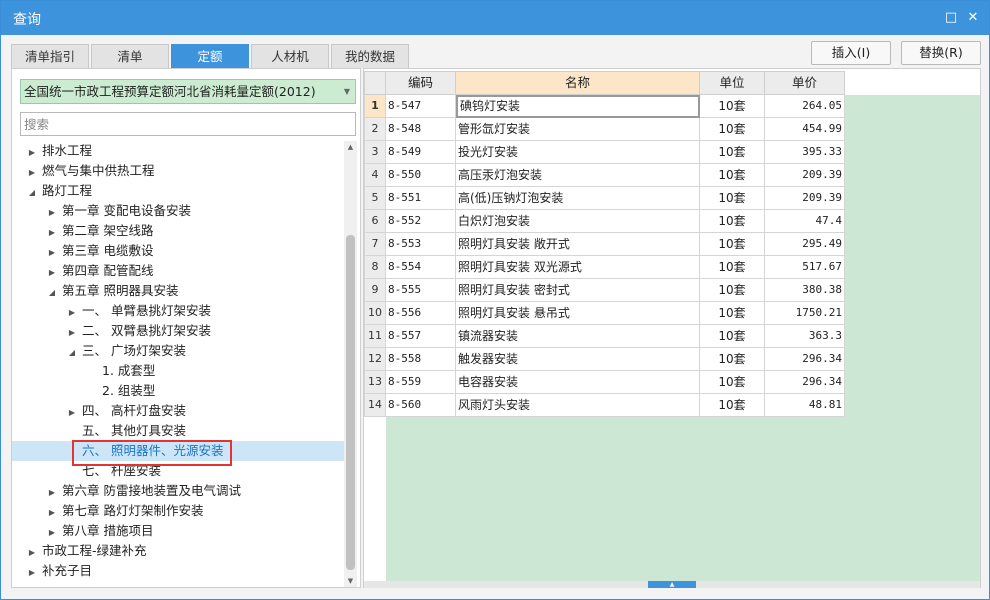 The image size is (990, 600). I want to click on cell-code: 8-557, so click(421, 336).